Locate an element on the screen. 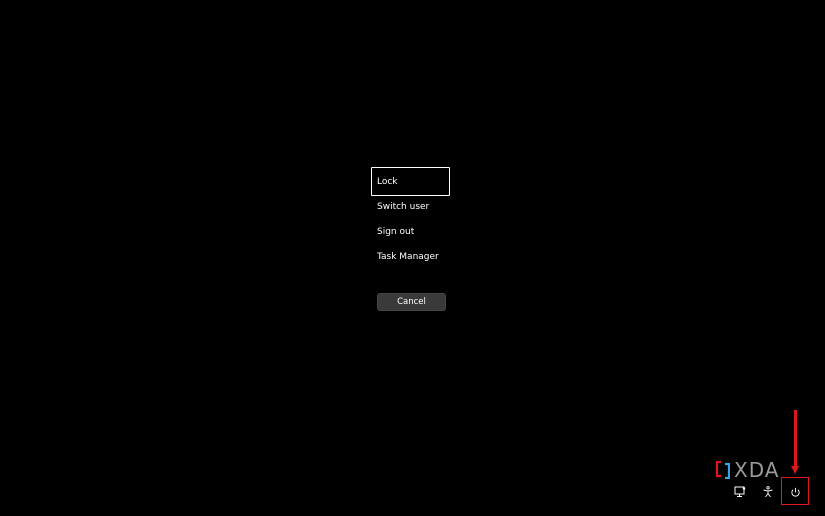 This screenshot has height=516, width=825. switch-user-option-label: Switch user is located at coordinates (403, 206).